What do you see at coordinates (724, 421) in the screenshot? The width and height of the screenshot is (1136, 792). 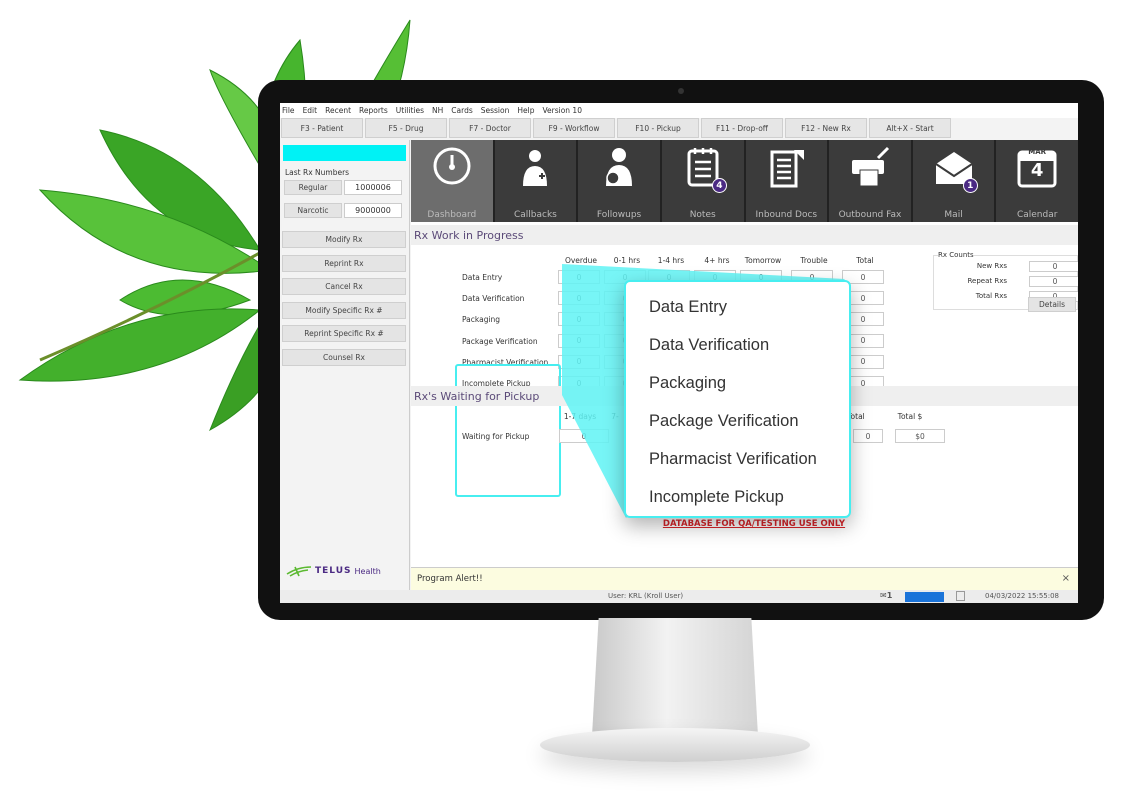 I see `callout-stage-label: Package Verification` at bounding box center [724, 421].